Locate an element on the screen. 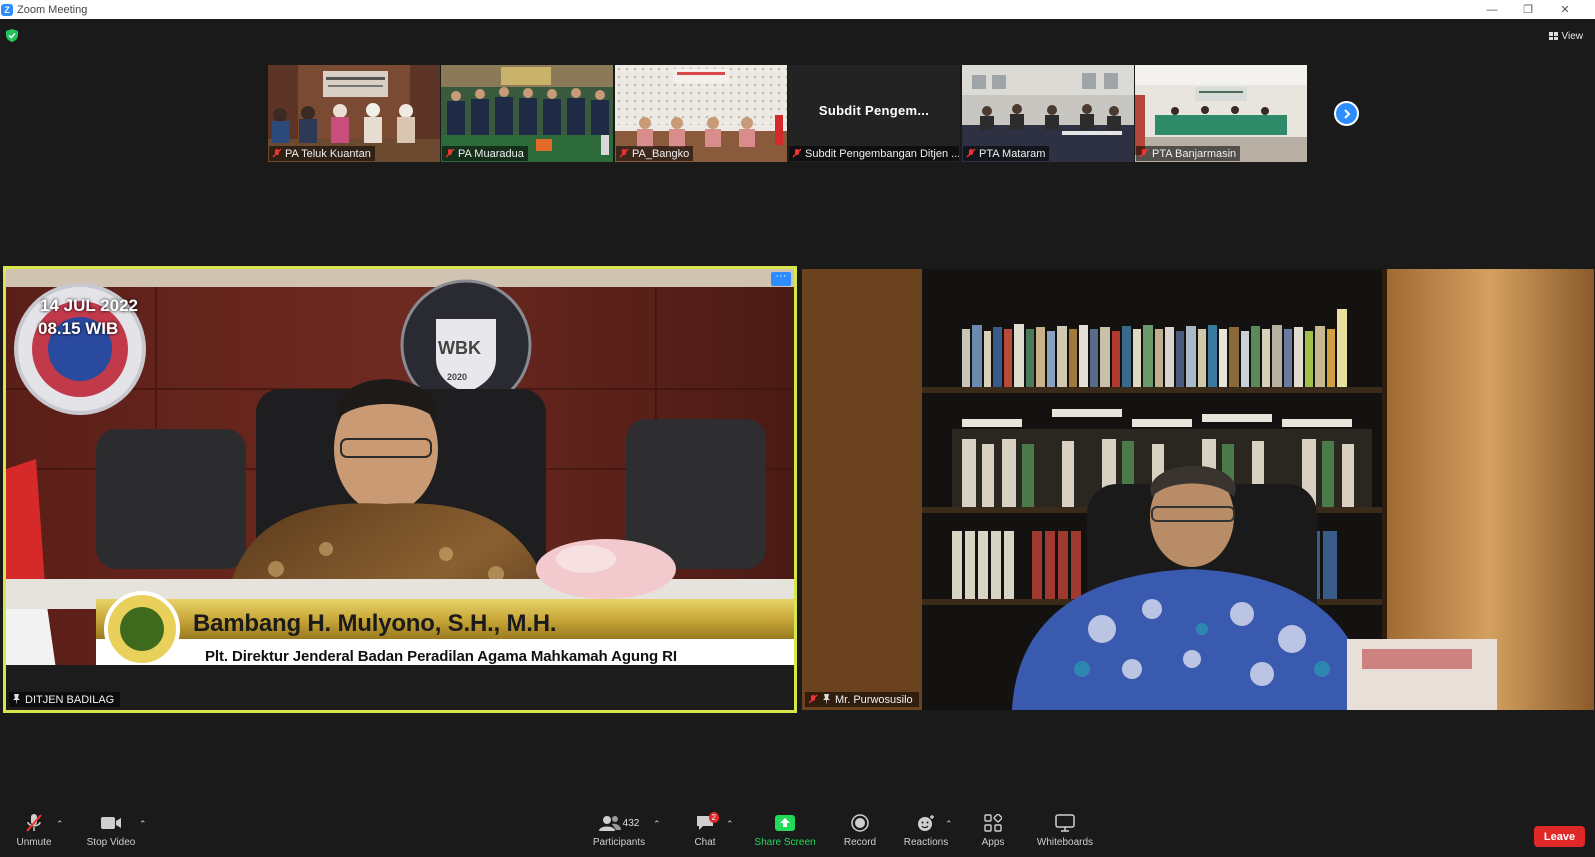 This screenshot has width=1595, height=857. apps-button: Apps is located at coordinates (993, 830).